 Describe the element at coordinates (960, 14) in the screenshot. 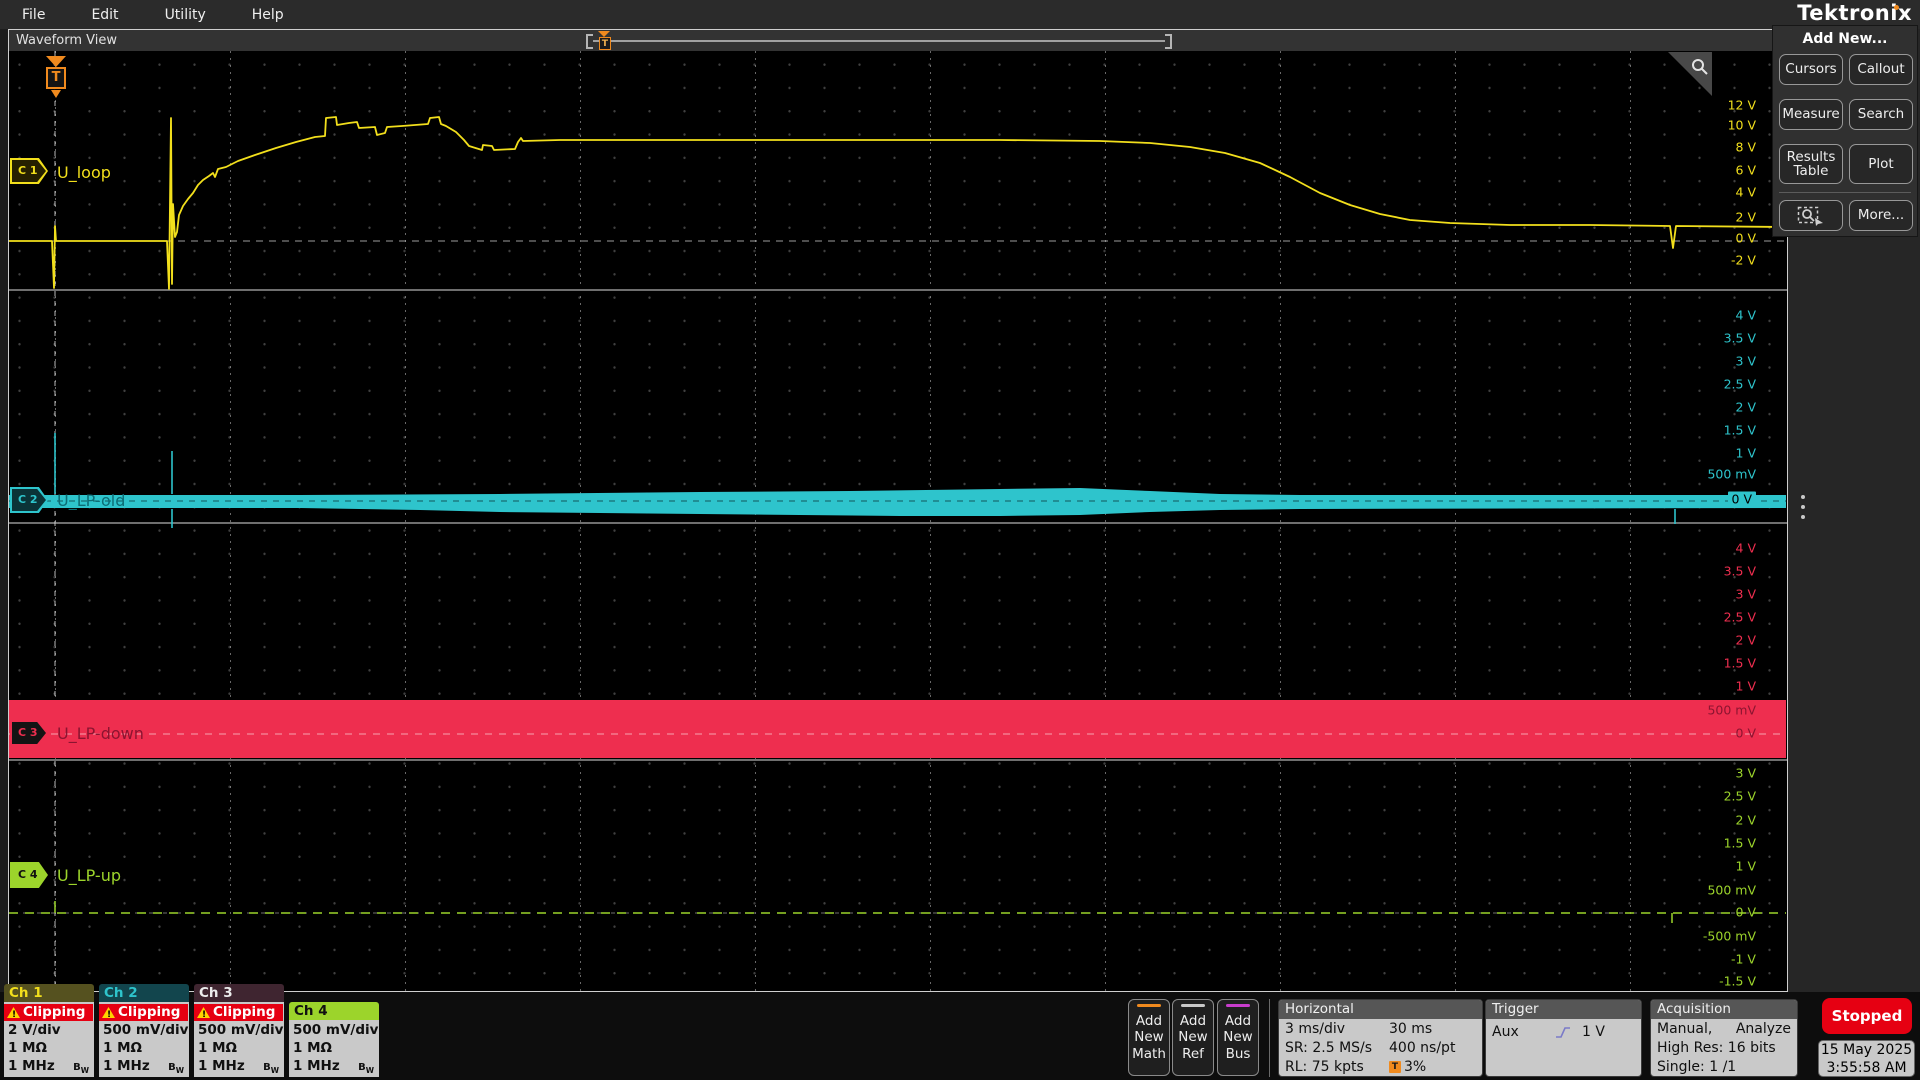

I see `menu-bar: File Edit Utility Help` at that location.